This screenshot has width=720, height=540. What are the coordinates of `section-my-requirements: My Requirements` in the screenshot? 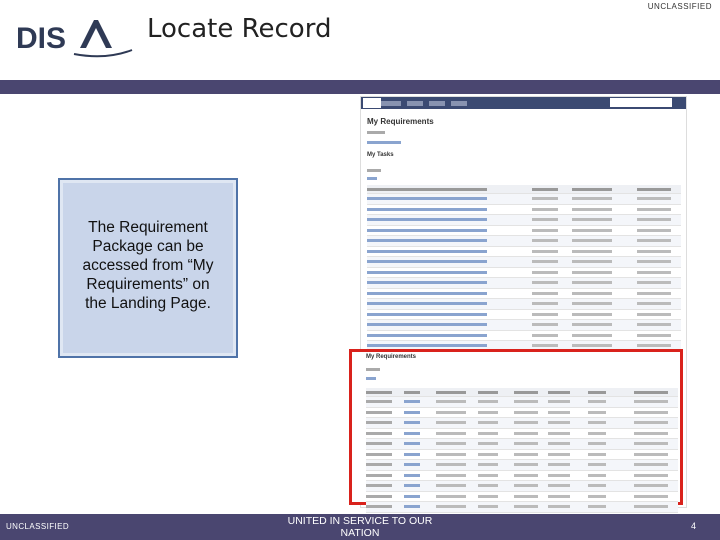 It's located at (391, 357).